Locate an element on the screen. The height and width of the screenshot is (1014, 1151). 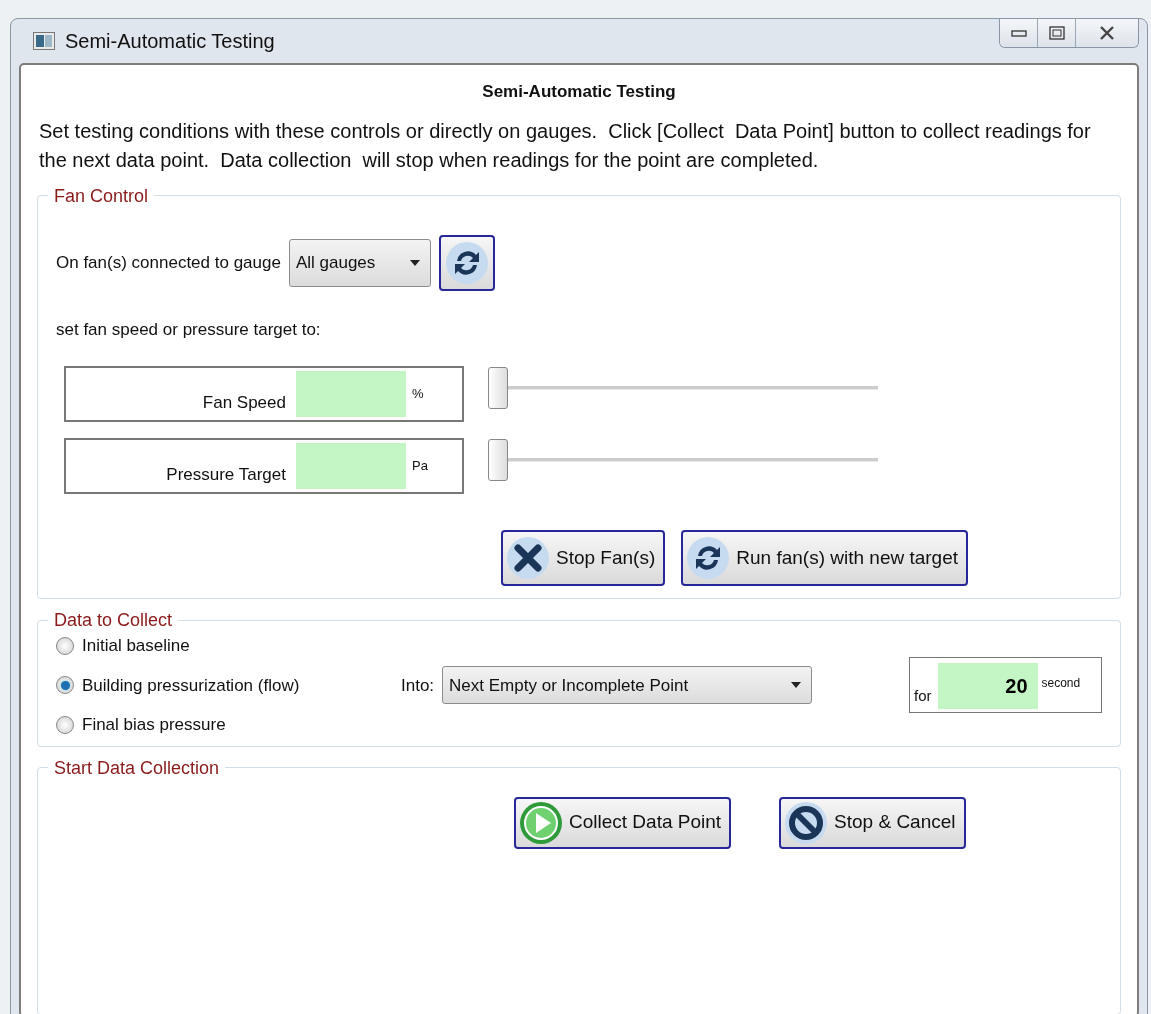
instructions-text: Set testing conditions with these controls or directly on gauges. Click [Collect Data Point] button to collect readings for the next data point. Data collection will stop when readings for the point are completed. is located at coordinates (565, 145).